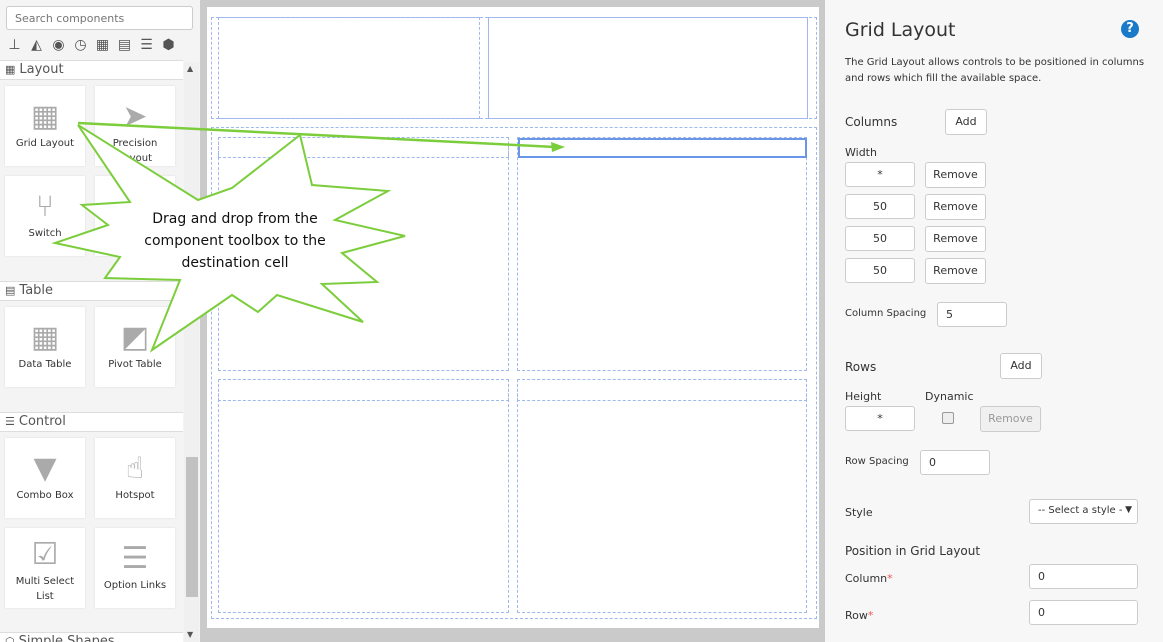 The width and height of the screenshot is (1163, 642). What do you see at coordinates (316, 135) in the screenshot?
I see `drag-arrow-line` at bounding box center [316, 135].